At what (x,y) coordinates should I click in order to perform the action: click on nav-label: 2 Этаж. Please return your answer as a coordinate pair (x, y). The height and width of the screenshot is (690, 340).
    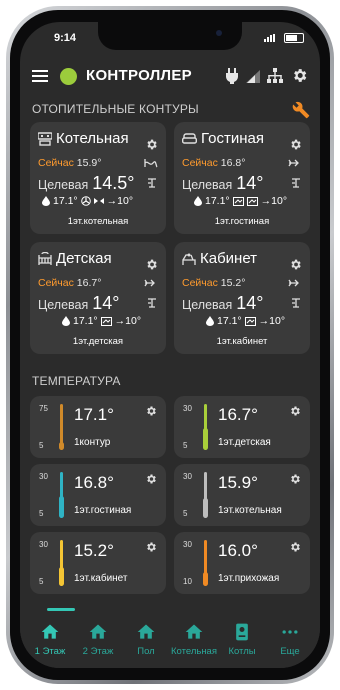
    Looking at the image, I should click on (98, 651).